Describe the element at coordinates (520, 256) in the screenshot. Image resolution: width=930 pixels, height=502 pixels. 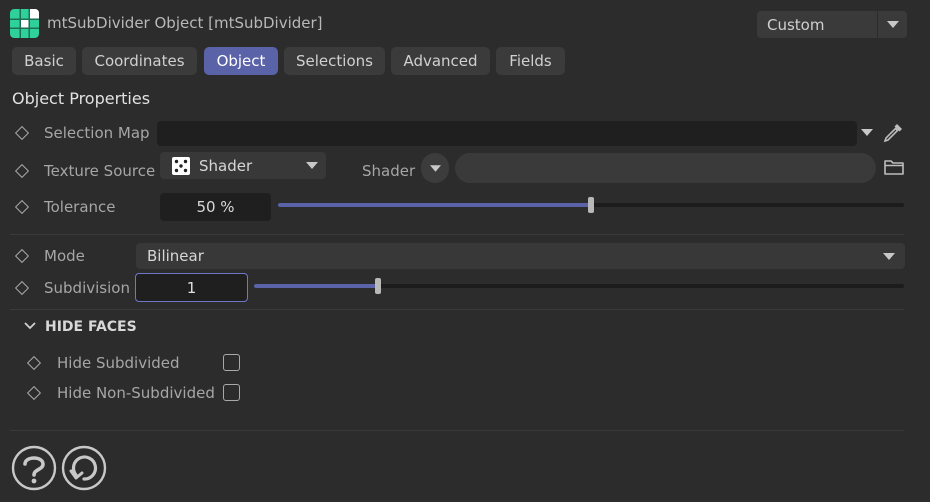
I see `mode-dropdown: Bilinear` at that location.